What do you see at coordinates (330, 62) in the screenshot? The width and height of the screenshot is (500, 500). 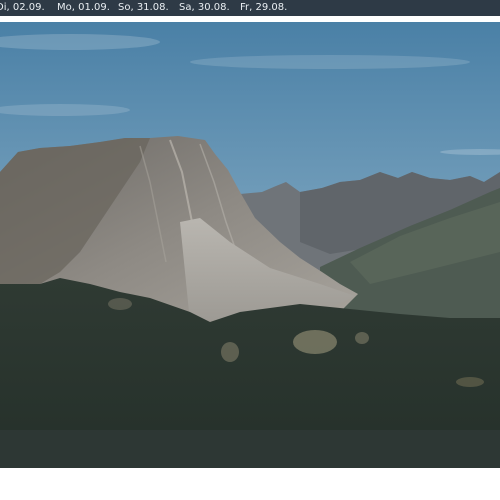 I see `cloud` at bounding box center [330, 62].